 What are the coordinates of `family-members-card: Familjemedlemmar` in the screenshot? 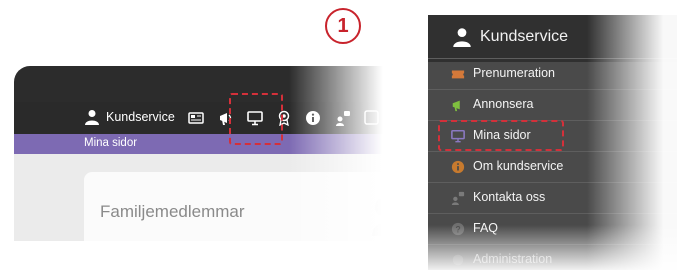 It's located at (241, 206).